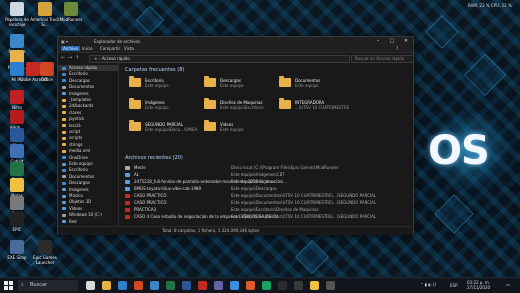 The height and width of the screenshot is (293, 520). I want to click on forward-arrow-icon: →, so click(70, 58).